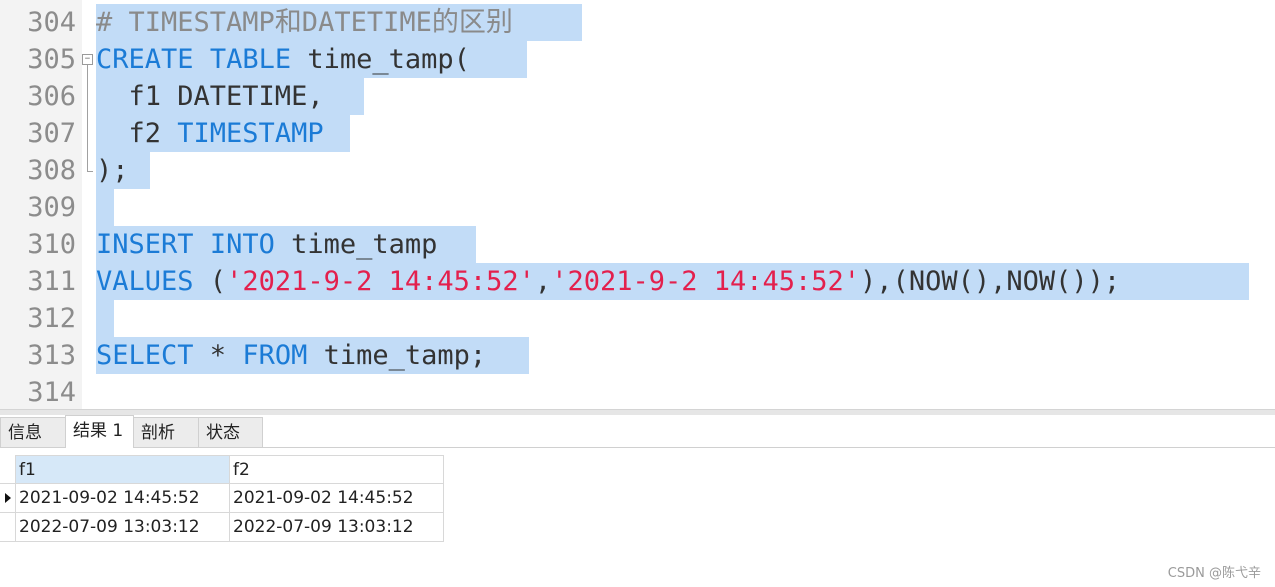  I want to click on tab-info: 信息, so click(33, 432).